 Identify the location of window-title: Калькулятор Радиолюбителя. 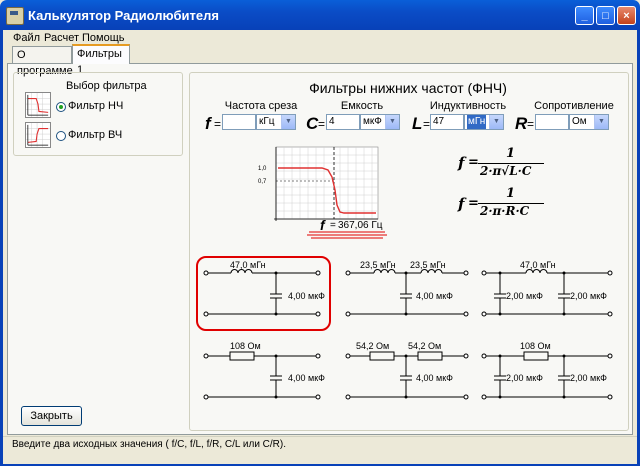
(123, 15).